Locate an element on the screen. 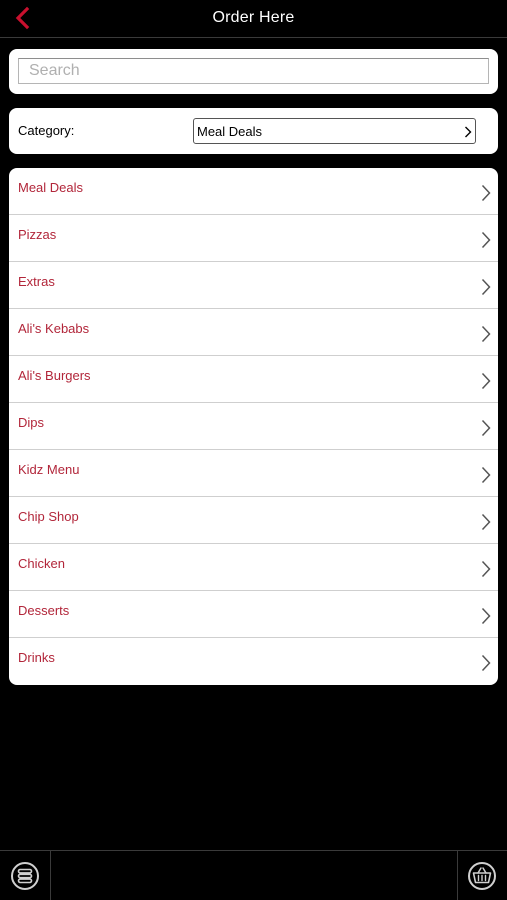 The height and width of the screenshot is (900, 507). list-item-label: Ali's Kebabs is located at coordinates (54, 328).